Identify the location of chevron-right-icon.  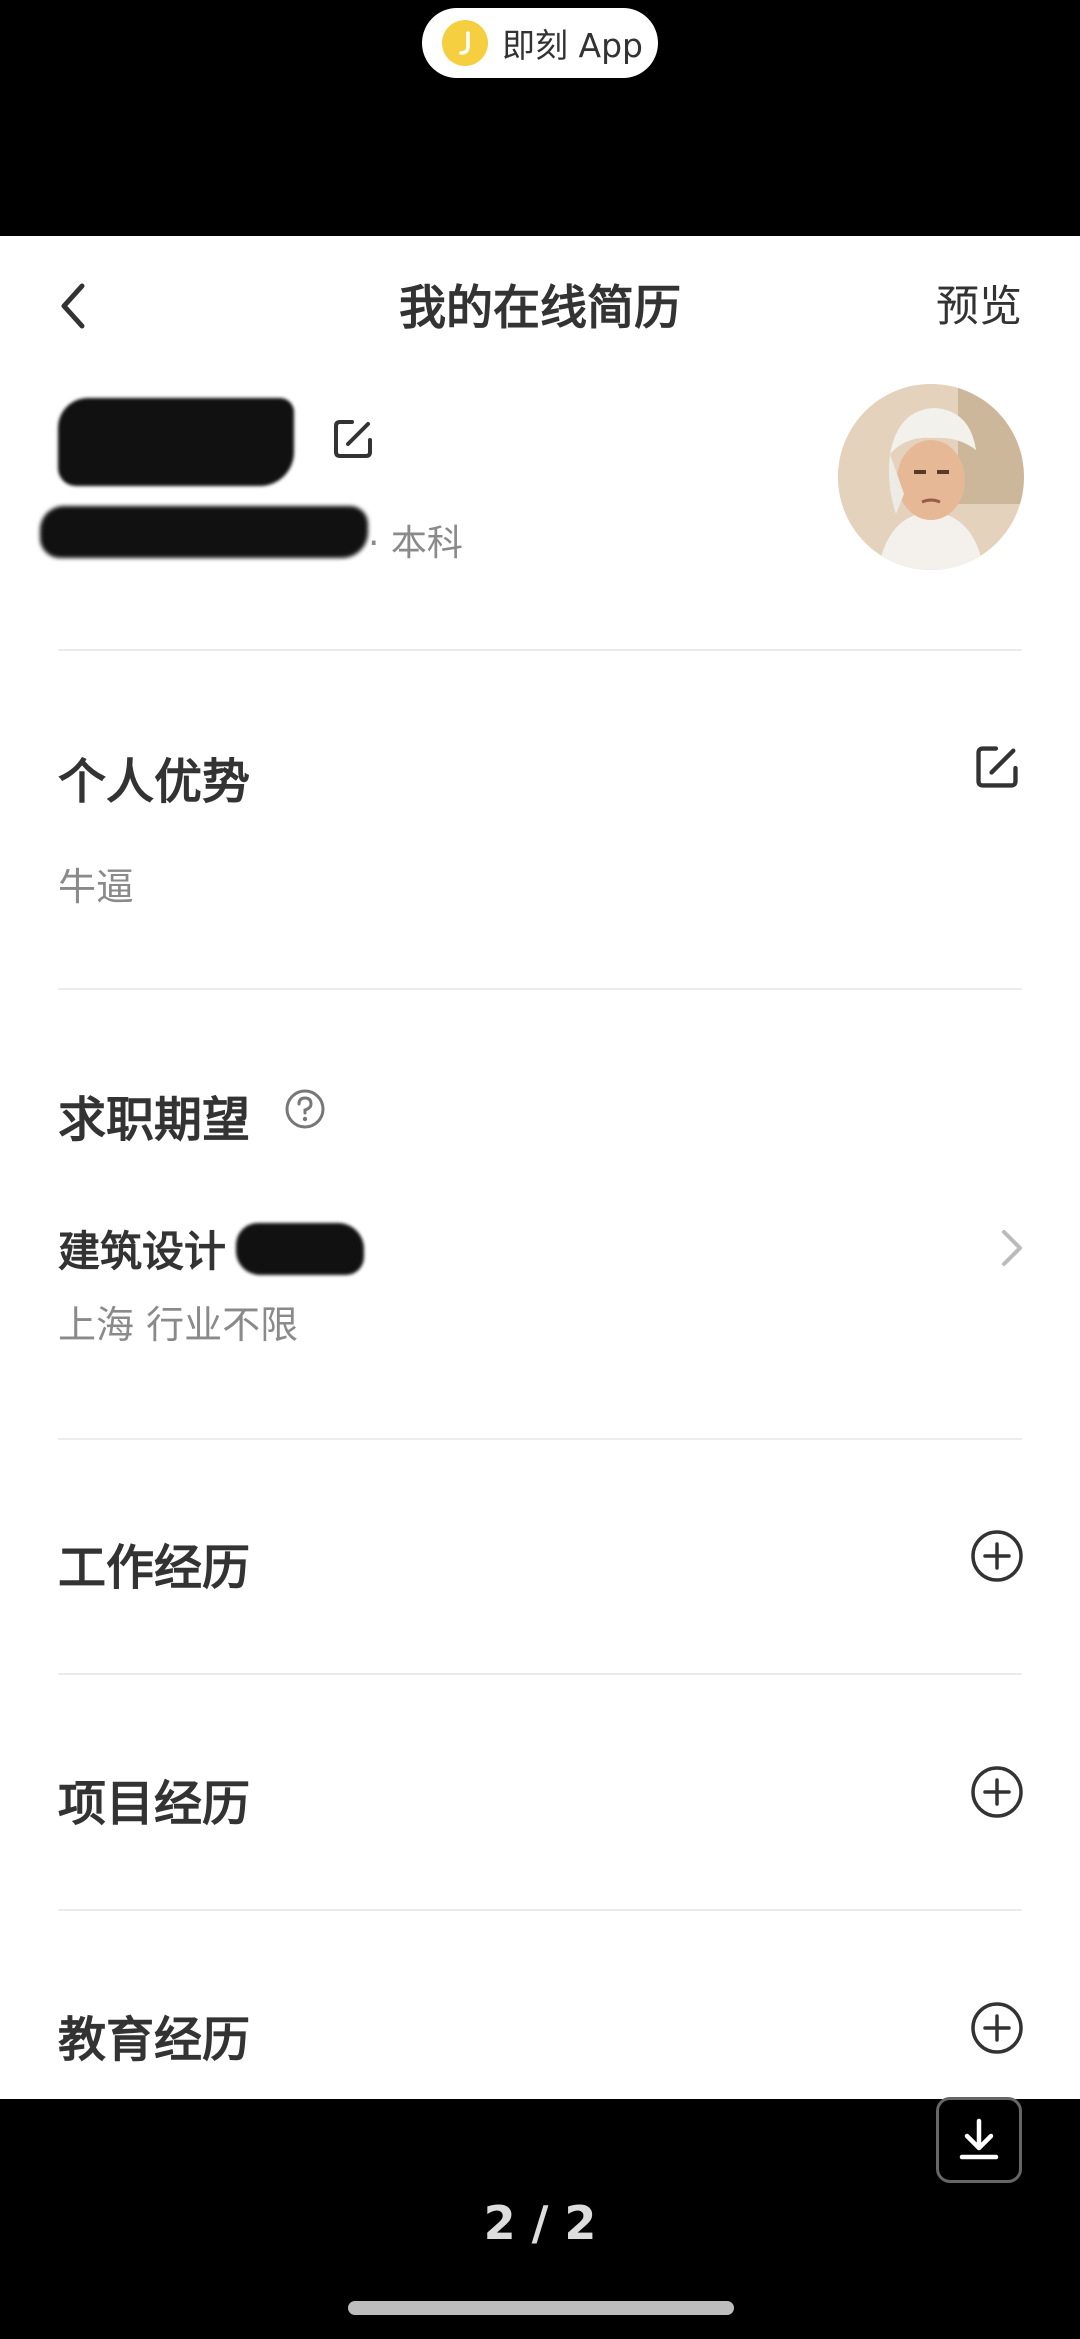
(1012, 1248).